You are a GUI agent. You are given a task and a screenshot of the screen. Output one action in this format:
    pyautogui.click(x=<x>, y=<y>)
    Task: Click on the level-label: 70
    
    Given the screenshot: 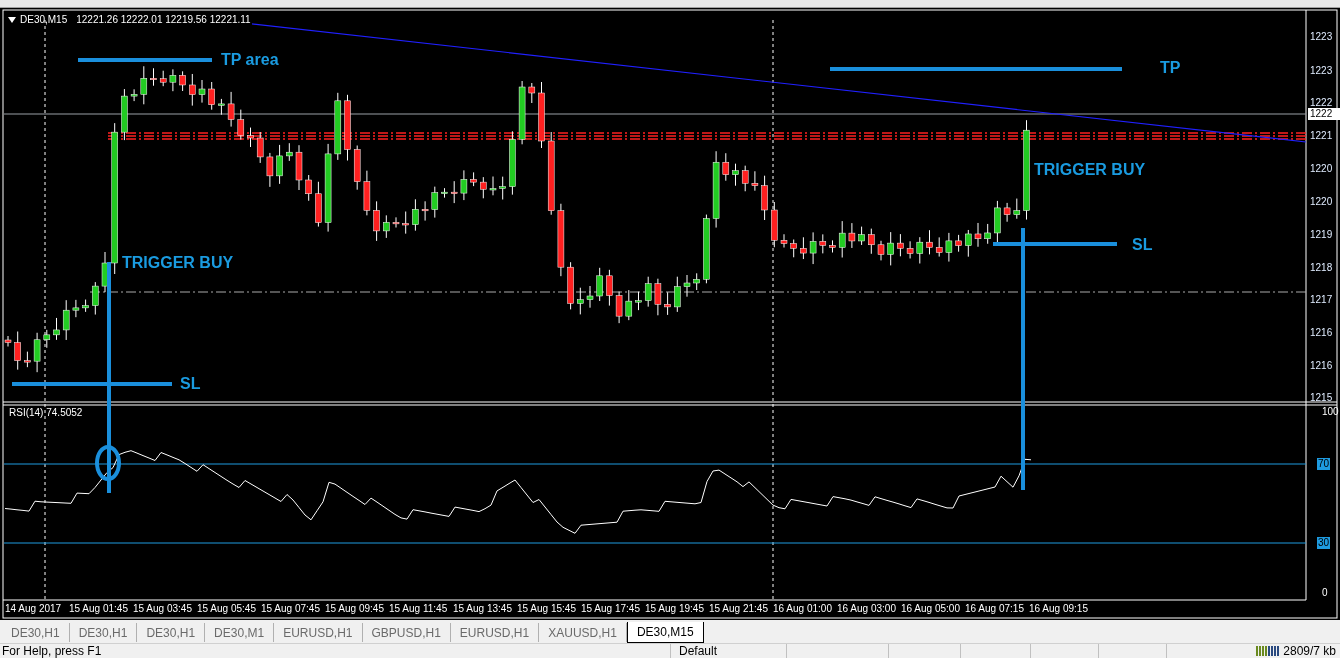 What is the action you would take?
    pyautogui.click(x=1324, y=464)
    